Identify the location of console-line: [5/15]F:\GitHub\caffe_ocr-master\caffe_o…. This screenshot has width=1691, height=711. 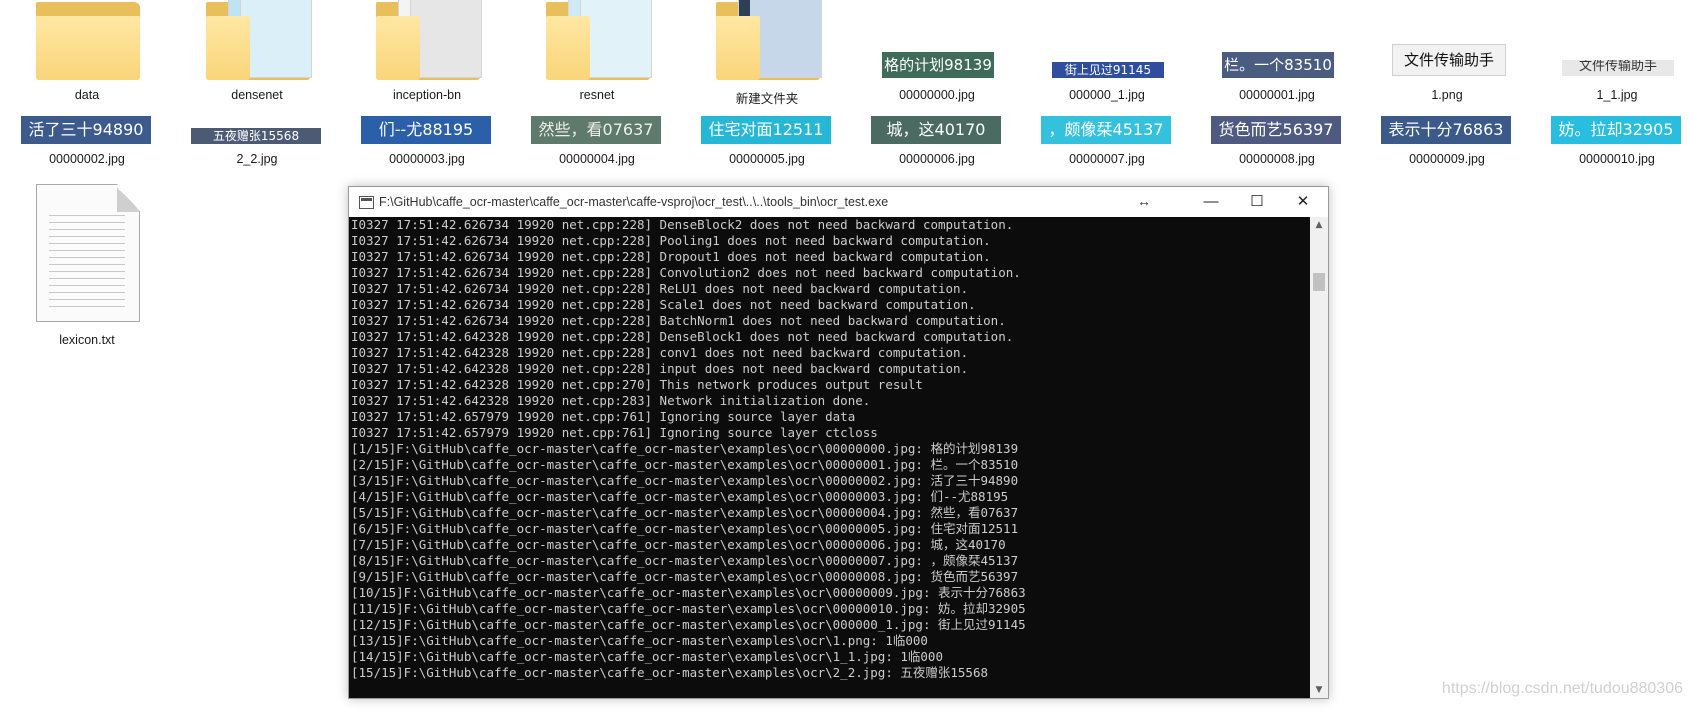
(685, 512).